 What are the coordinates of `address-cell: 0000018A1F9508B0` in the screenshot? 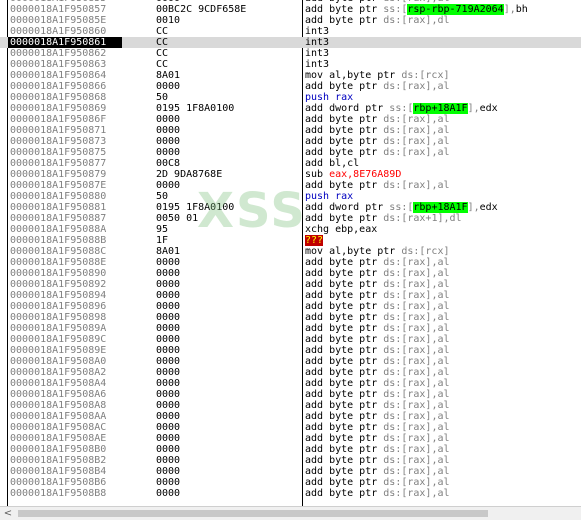 It's located at (58, 449).